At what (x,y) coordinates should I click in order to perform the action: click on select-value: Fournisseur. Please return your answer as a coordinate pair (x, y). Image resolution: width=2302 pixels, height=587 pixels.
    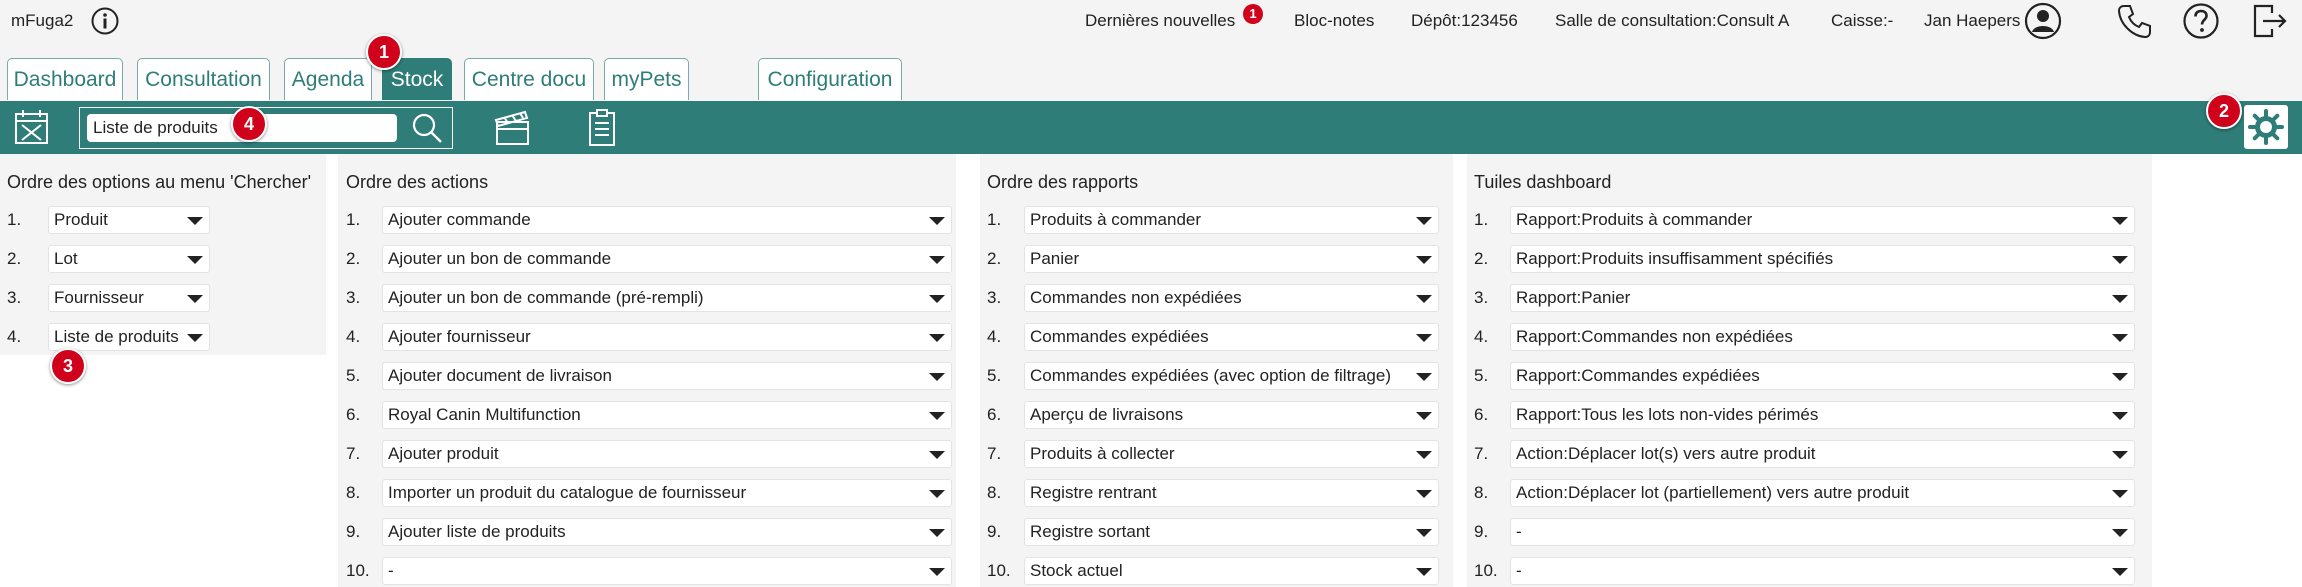
    Looking at the image, I should click on (99, 297).